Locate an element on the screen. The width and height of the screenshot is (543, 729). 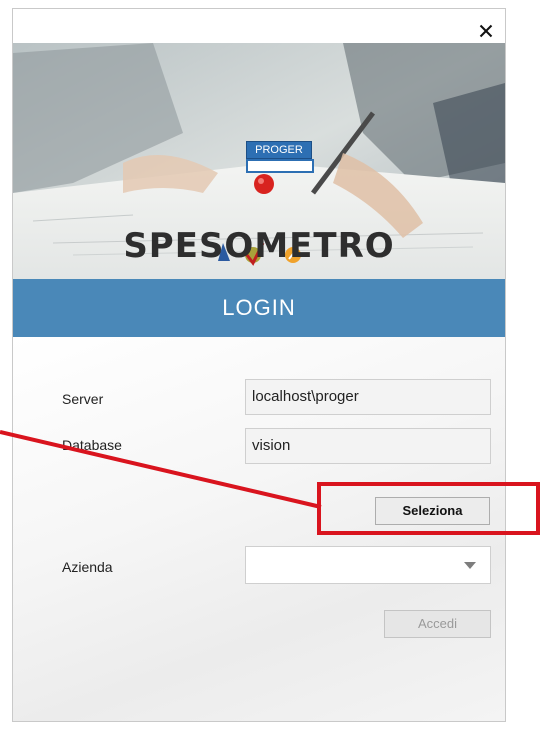
close-icon is located at coordinates (486, 31).